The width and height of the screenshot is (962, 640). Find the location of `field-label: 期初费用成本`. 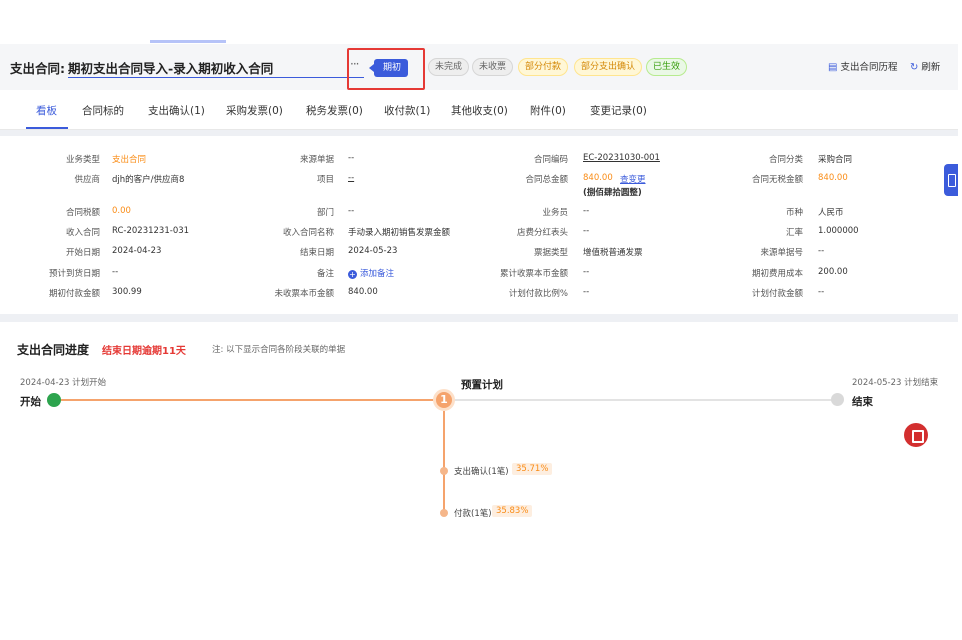

field-label: 期初费用成本 is located at coordinates (777, 274).